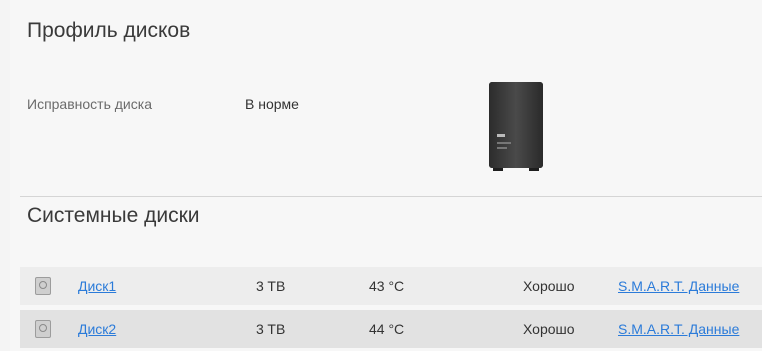 This screenshot has width=762, height=351. Describe the element at coordinates (97, 329) in the screenshot. I see `disk-name-link: Диск2` at that location.